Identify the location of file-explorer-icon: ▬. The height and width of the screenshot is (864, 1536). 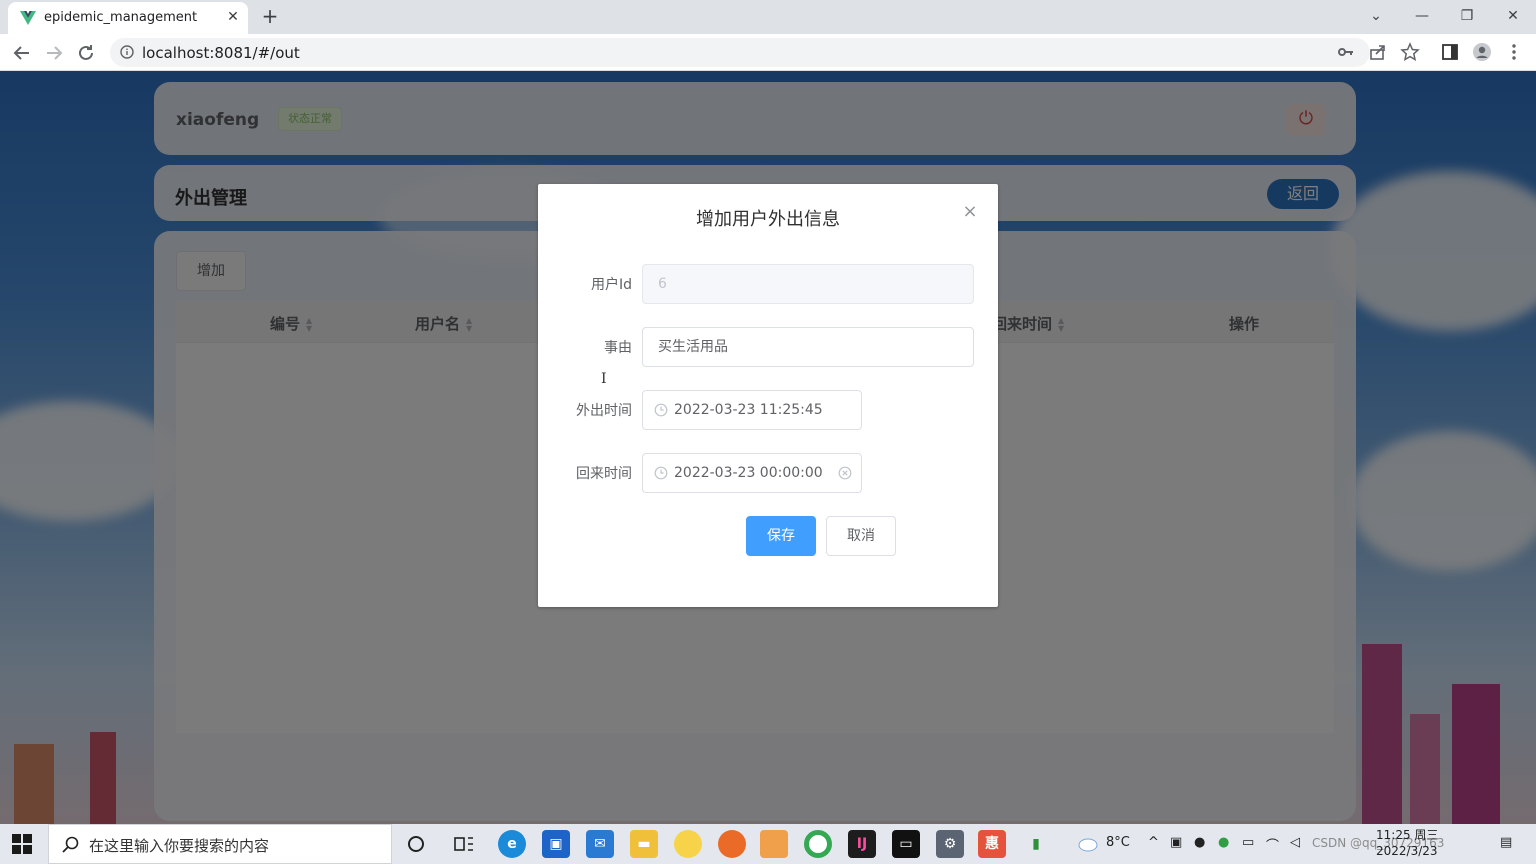
(644, 844).